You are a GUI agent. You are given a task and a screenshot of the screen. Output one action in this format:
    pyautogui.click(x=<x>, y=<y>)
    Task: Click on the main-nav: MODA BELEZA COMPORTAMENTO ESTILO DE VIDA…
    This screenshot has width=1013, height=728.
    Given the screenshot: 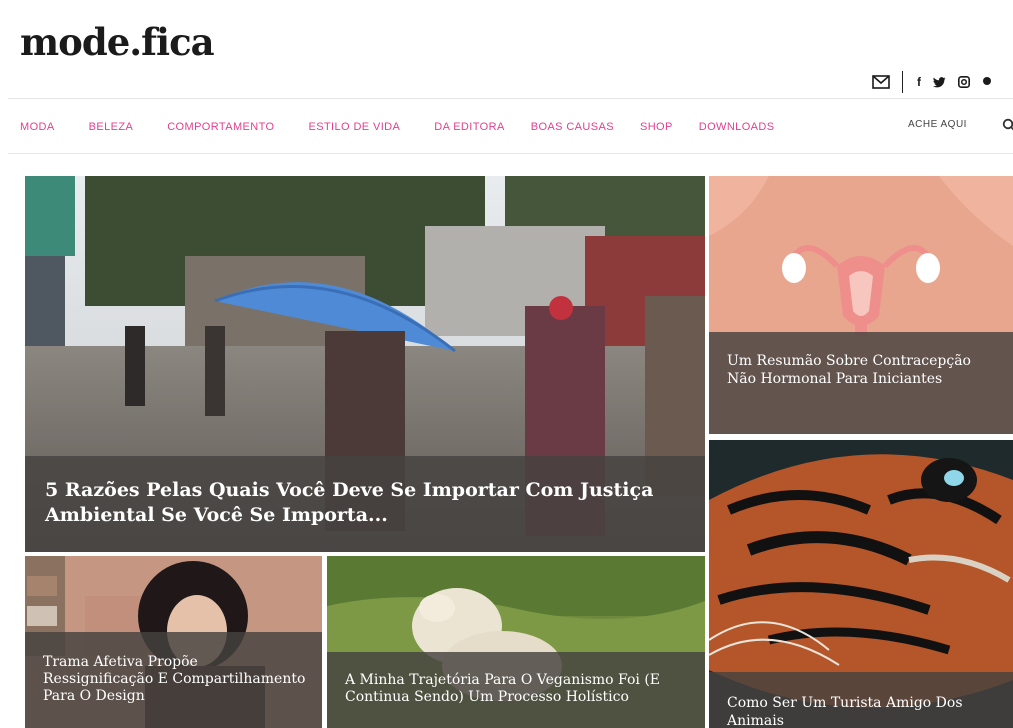 What is the action you would take?
    pyautogui.click(x=414, y=127)
    